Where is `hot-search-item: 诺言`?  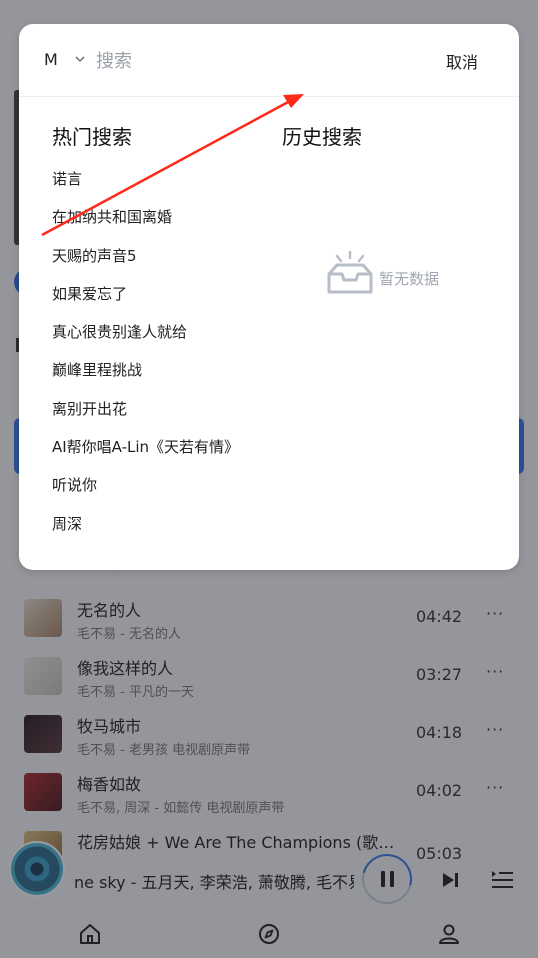 hot-search-item: 诺言 is located at coordinates (145, 187).